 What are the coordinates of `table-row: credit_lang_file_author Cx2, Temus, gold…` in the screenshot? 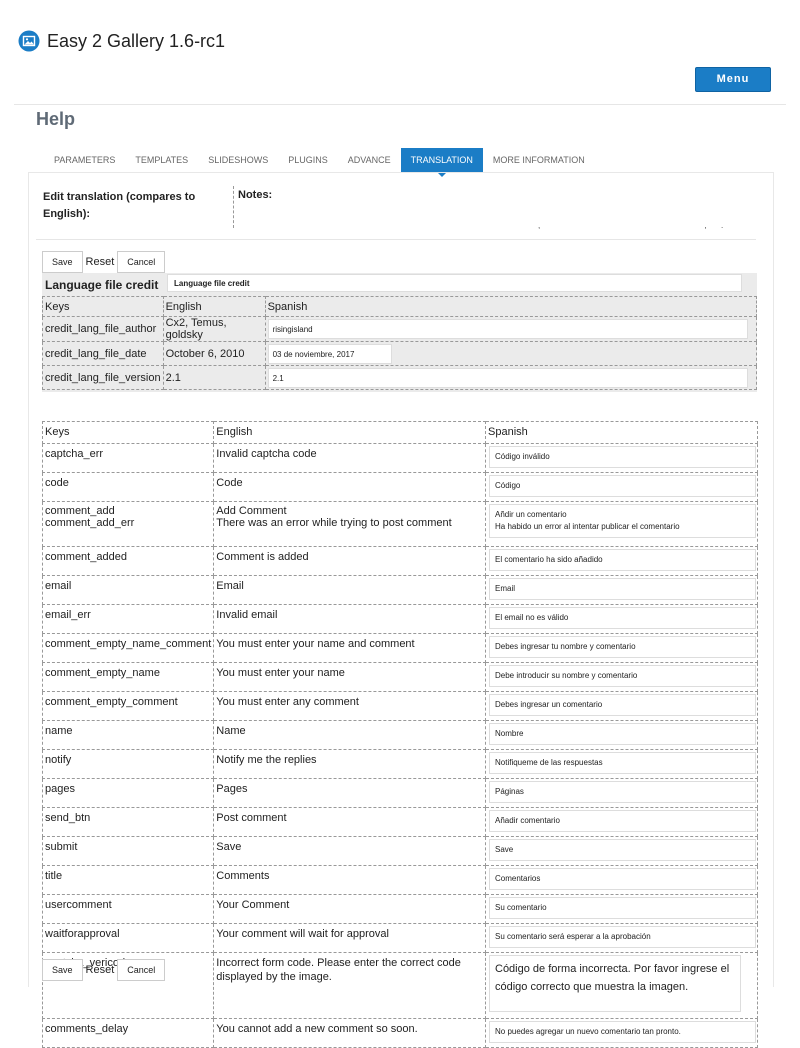 It's located at (400, 329).